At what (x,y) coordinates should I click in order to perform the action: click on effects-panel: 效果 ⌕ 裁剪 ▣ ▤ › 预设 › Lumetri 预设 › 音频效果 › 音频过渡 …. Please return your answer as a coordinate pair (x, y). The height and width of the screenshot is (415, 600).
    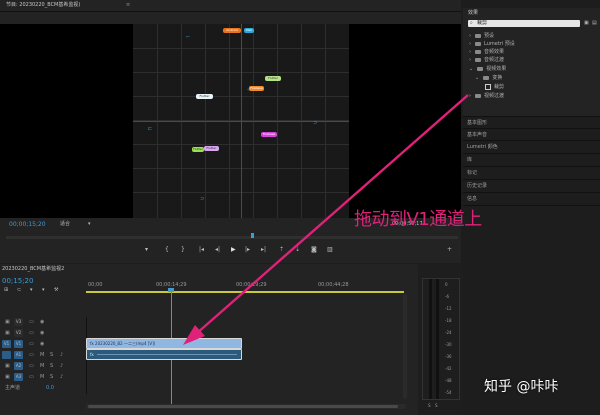
    Looking at the image, I should click on (531, 62).